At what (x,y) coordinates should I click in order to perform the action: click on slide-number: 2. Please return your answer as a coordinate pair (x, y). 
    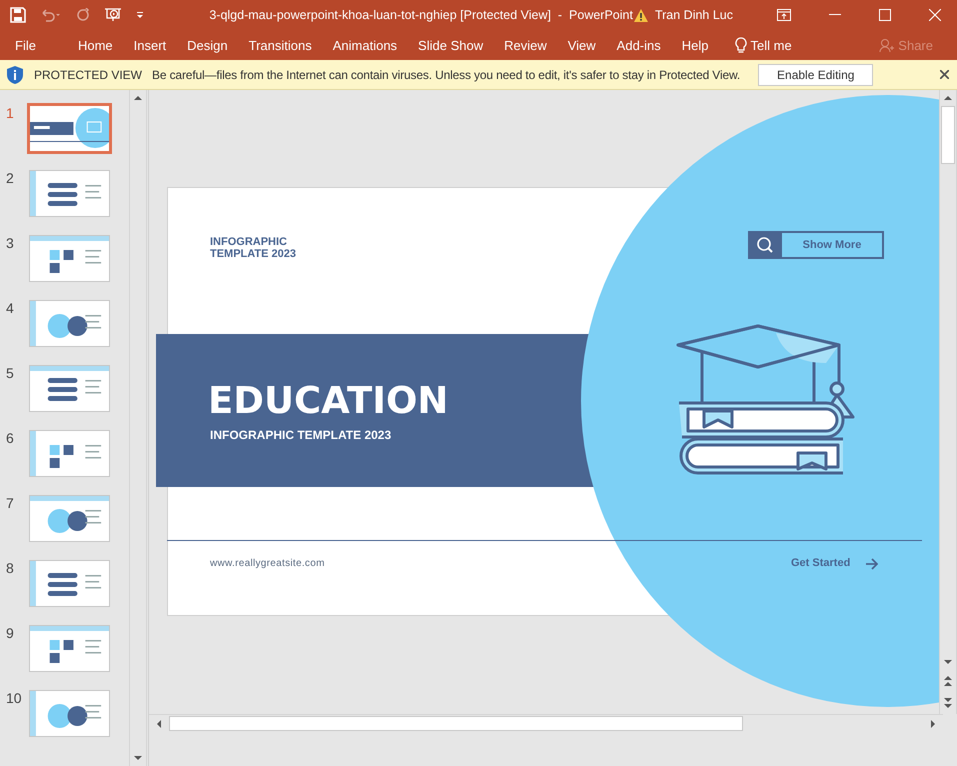
    Looking at the image, I should click on (10, 178).